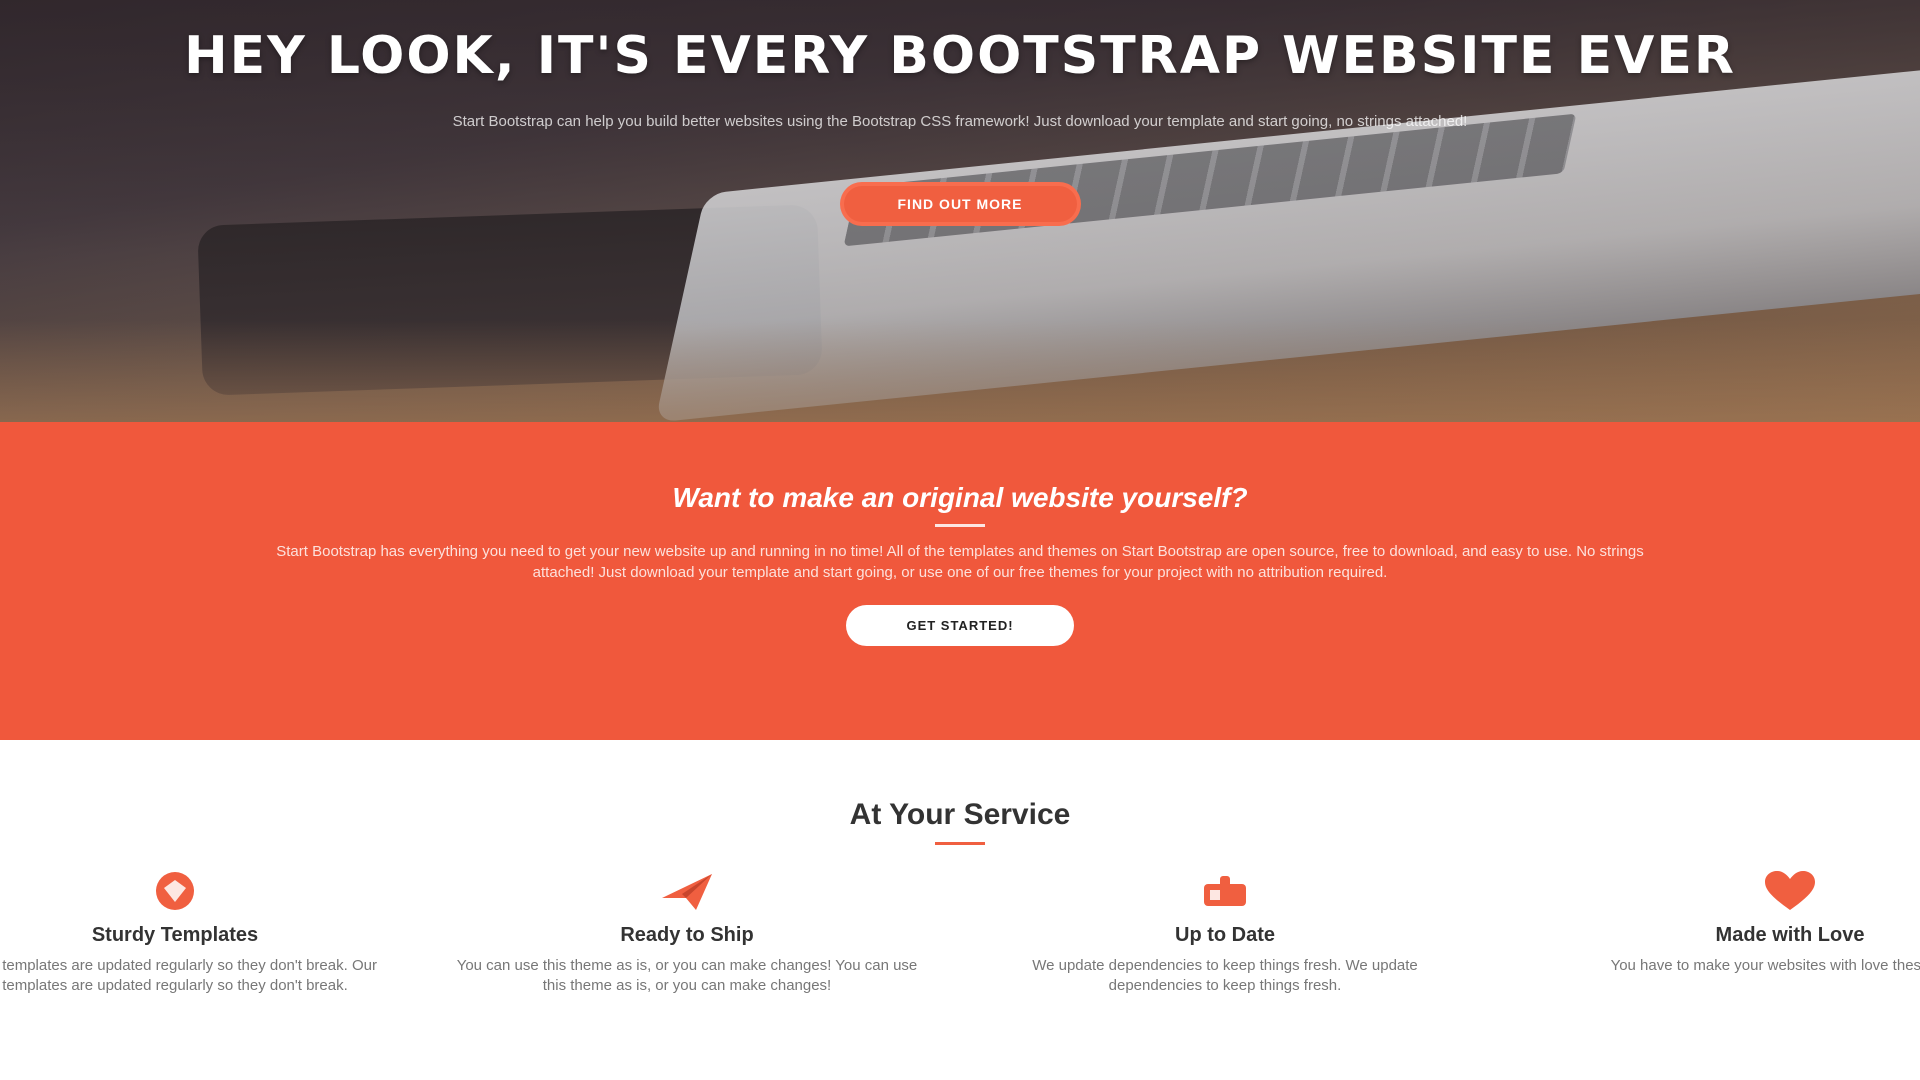 The width and height of the screenshot is (1920, 1080). Describe the element at coordinates (1790, 935) in the screenshot. I see `service-title: Made with Love` at that location.